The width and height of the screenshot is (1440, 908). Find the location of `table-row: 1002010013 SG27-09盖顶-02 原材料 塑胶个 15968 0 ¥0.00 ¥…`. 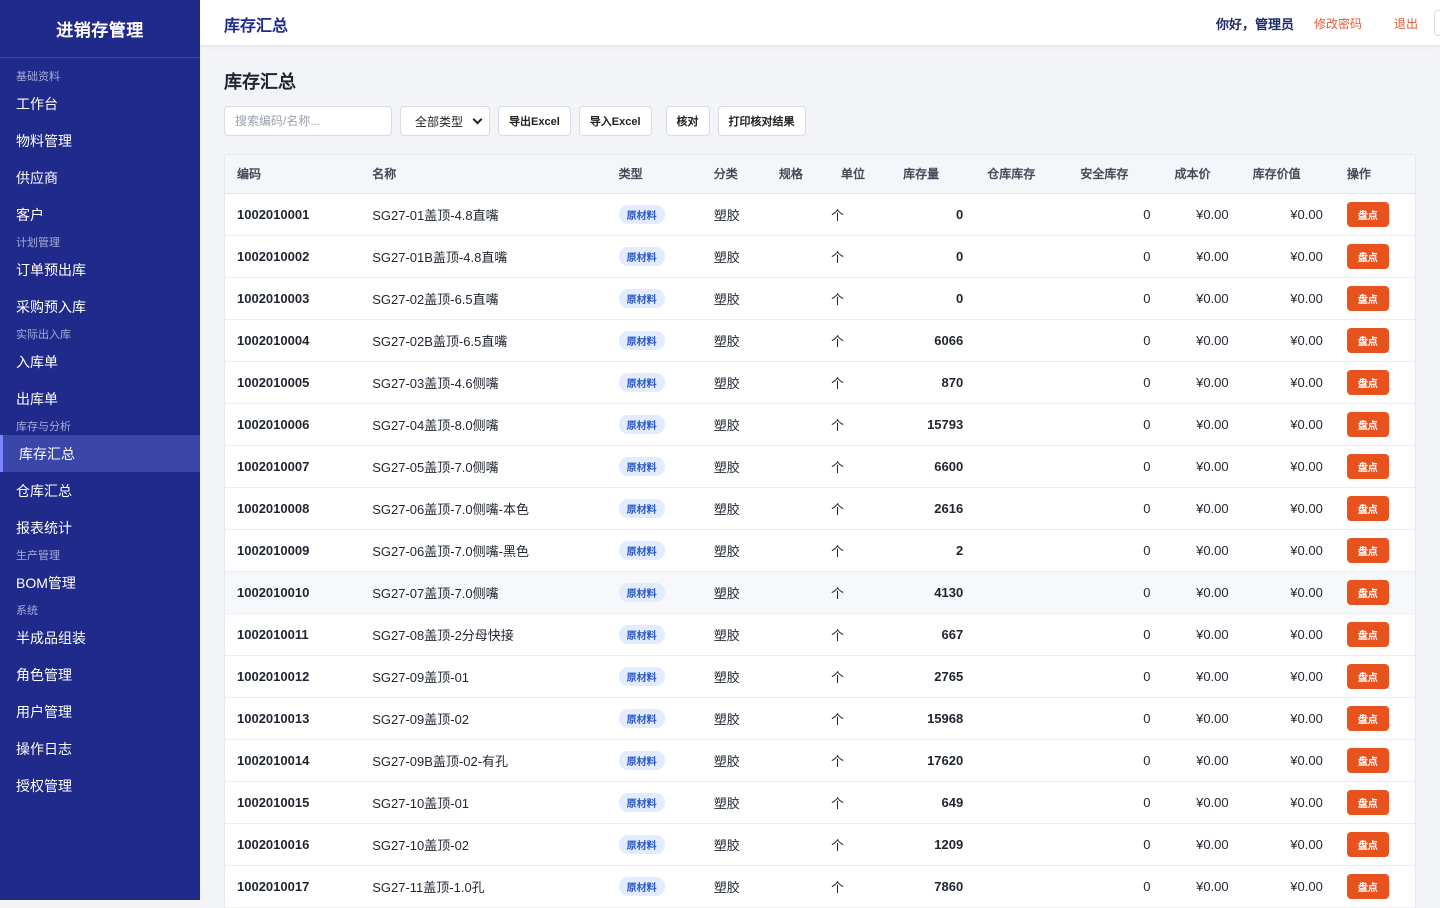

table-row: 1002010013 SG27-09盖顶-02 原材料 塑胶个 15968 0 ¥0.00 ¥… is located at coordinates (820, 718).